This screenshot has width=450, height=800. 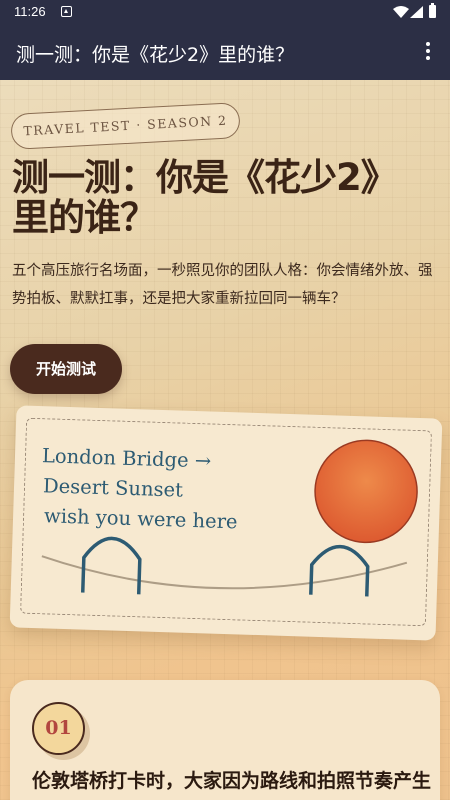 I want to click on app-bar: 测一测：你是《花少2》里的谁？, so click(x=225, y=52).